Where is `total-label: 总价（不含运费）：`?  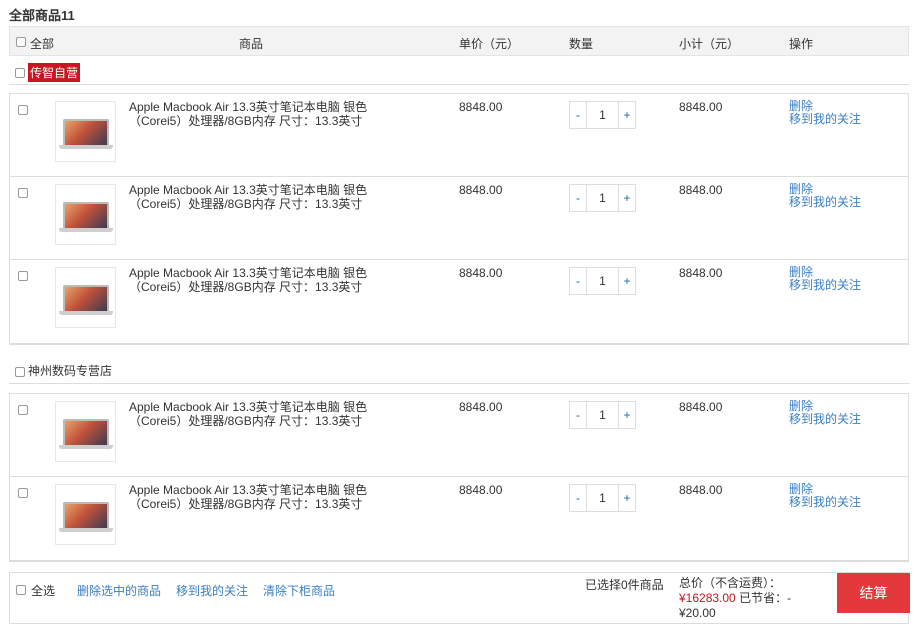
total-label: 总价（不含运费）： is located at coordinates (730, 583).